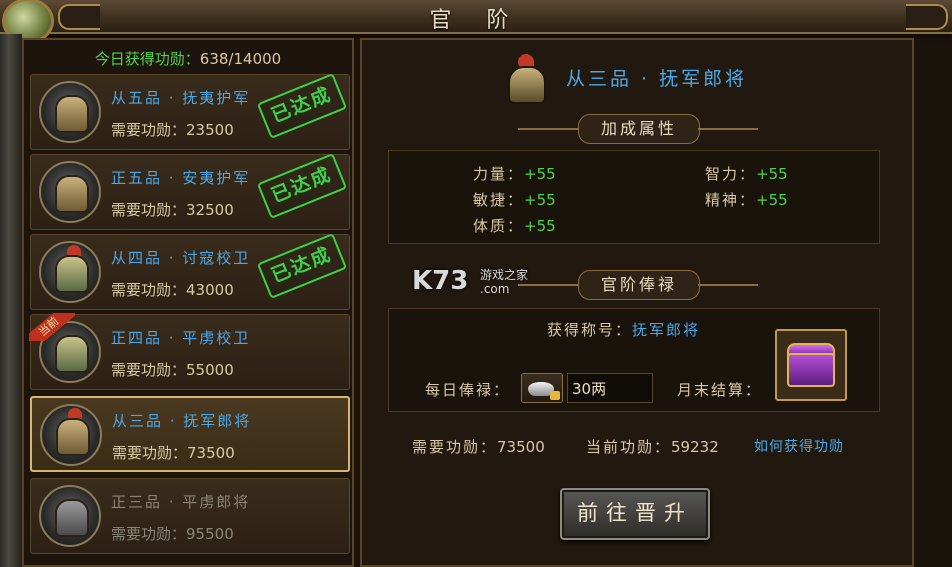 The width and height of the screenshot is (952, 567). What do you see at coordinates (181, 178) in the screenshot?
I see `rank-name: 正五品 · 安夷护军` at bounding box center [181, 178].